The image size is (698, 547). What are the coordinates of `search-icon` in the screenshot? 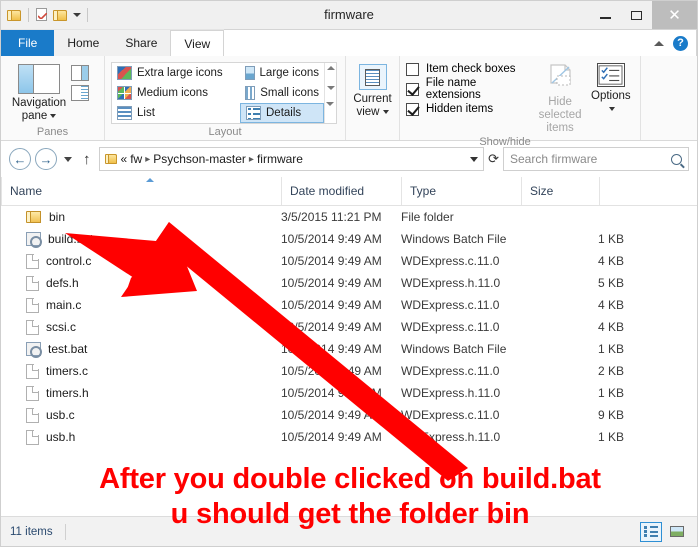 It's located at (676, 159).